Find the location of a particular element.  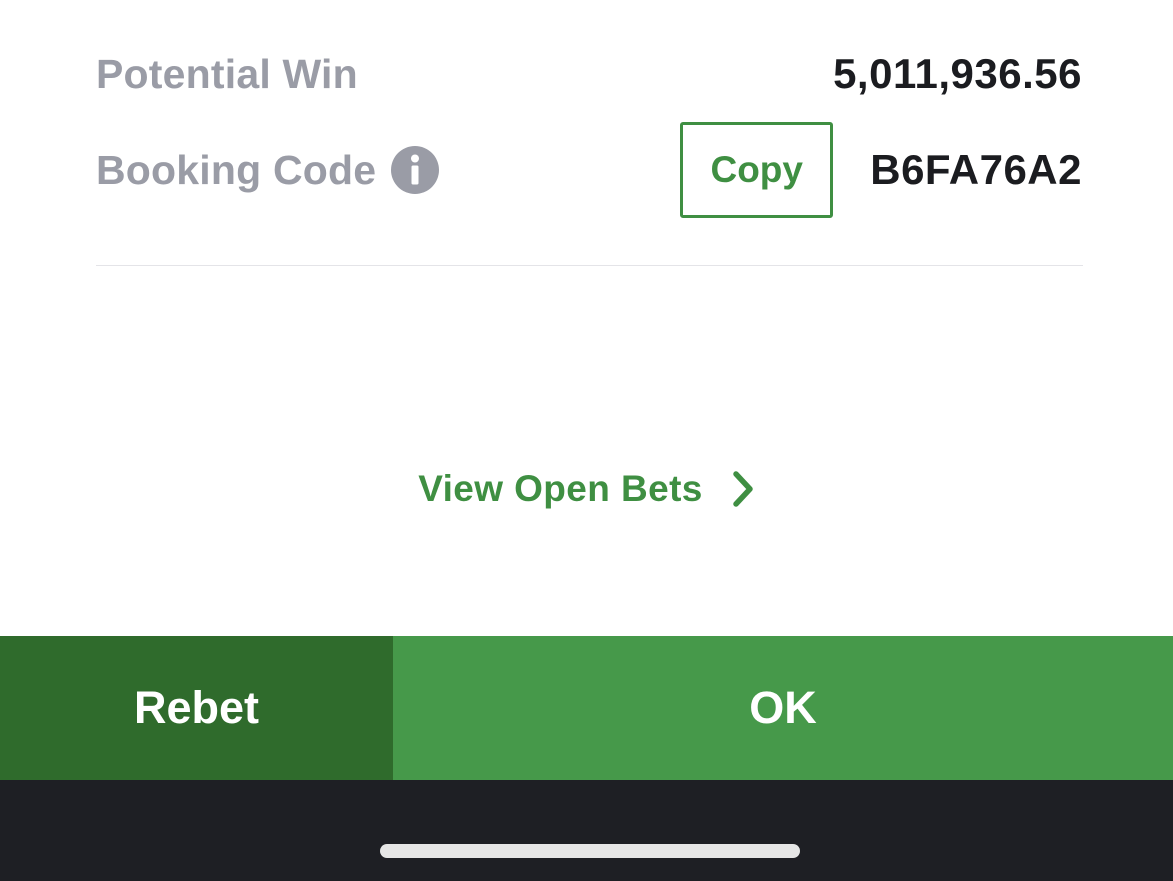

view-open-bets-link: View Open Bets is located at coordinates (586, 489).